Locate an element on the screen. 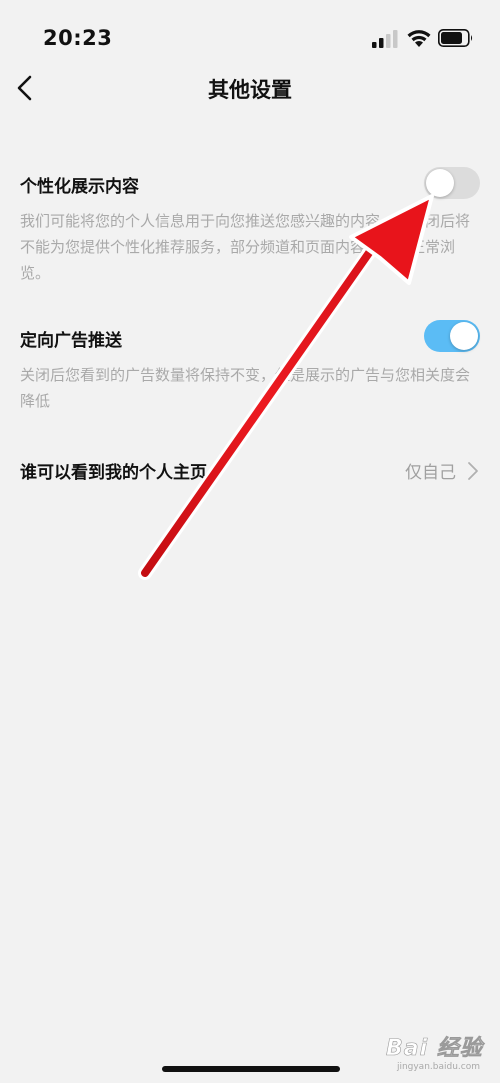 The height and width of the screenshot is (1083, 500). cellular-signal-icon is located at coordinates (385, 39).